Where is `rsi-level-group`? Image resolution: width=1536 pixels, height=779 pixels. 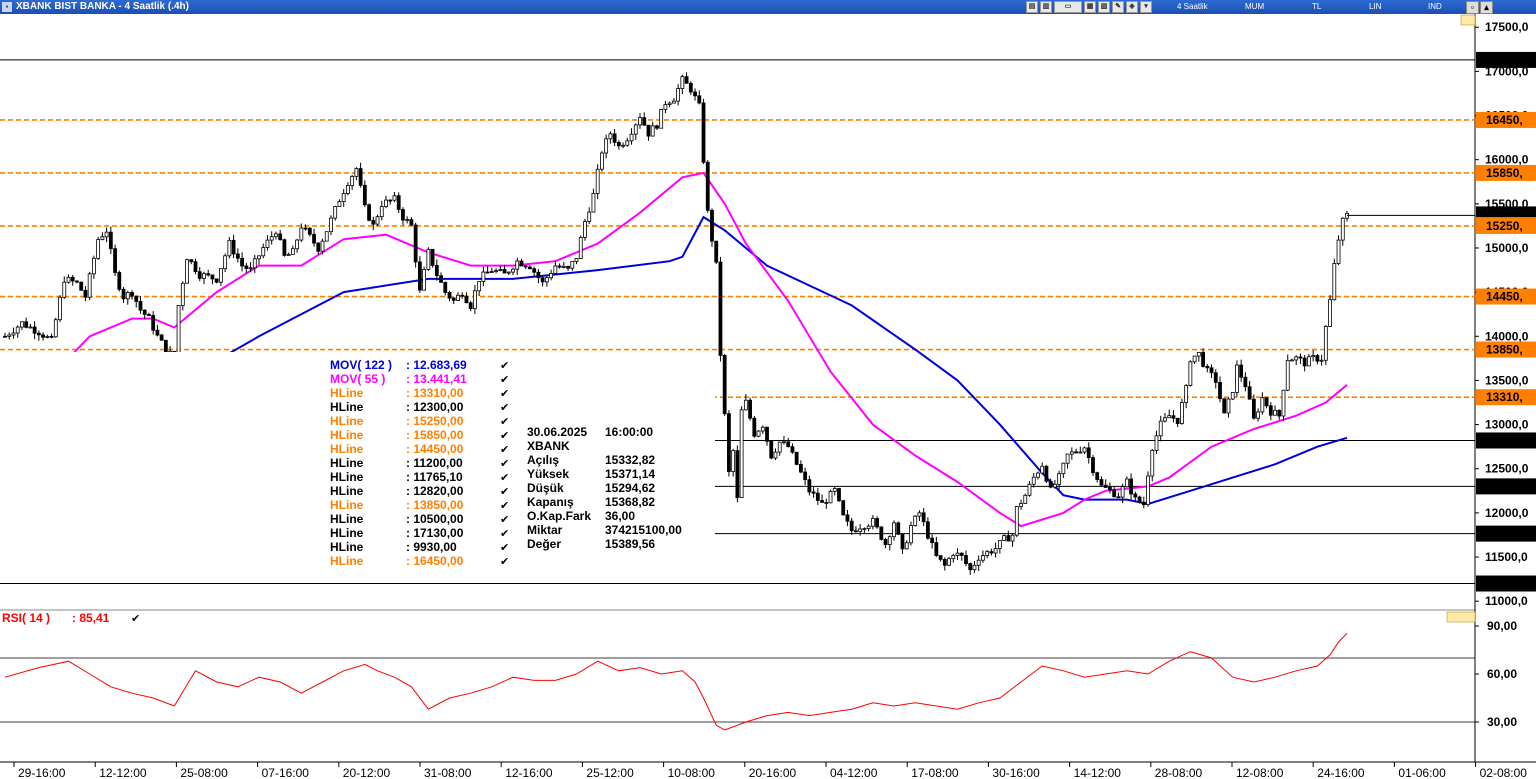 rsi-level-group is located at coordinates (737, 690).